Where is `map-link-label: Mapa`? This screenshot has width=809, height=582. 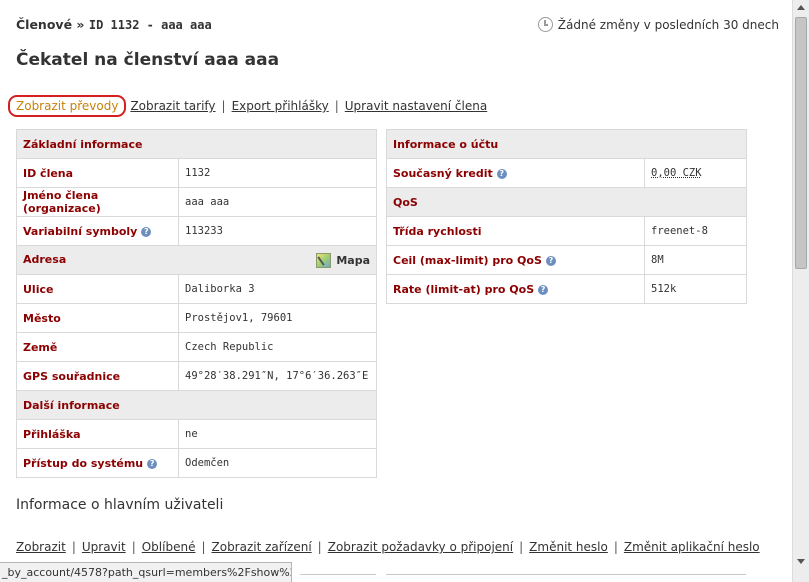
map-link-label: Mapa is located at coordinates (353, 260).